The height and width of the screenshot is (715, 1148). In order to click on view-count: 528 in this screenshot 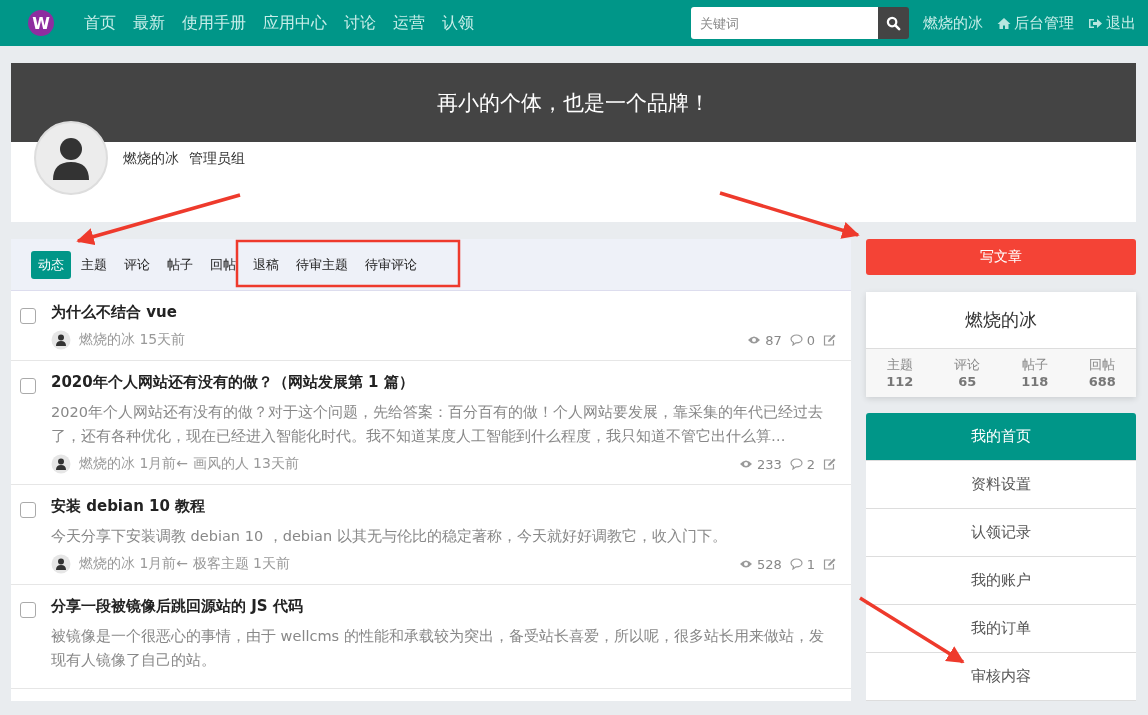, I will do `click(769, 564)`.